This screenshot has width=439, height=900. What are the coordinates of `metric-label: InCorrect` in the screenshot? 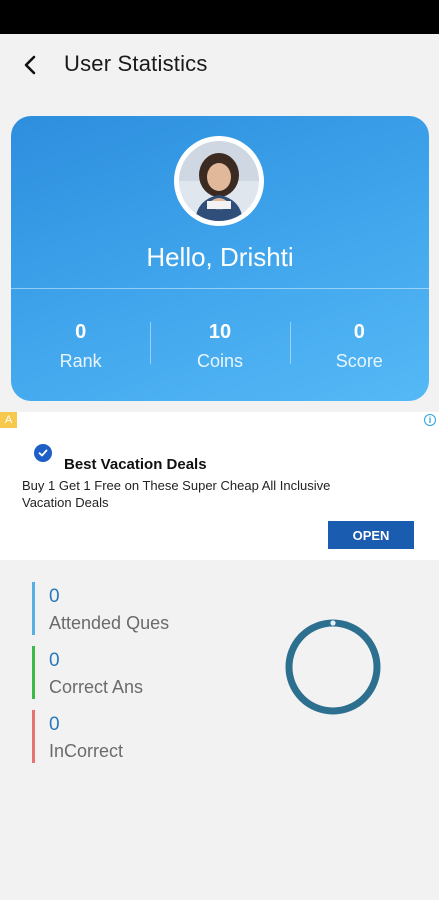 It's located at (86, 751).